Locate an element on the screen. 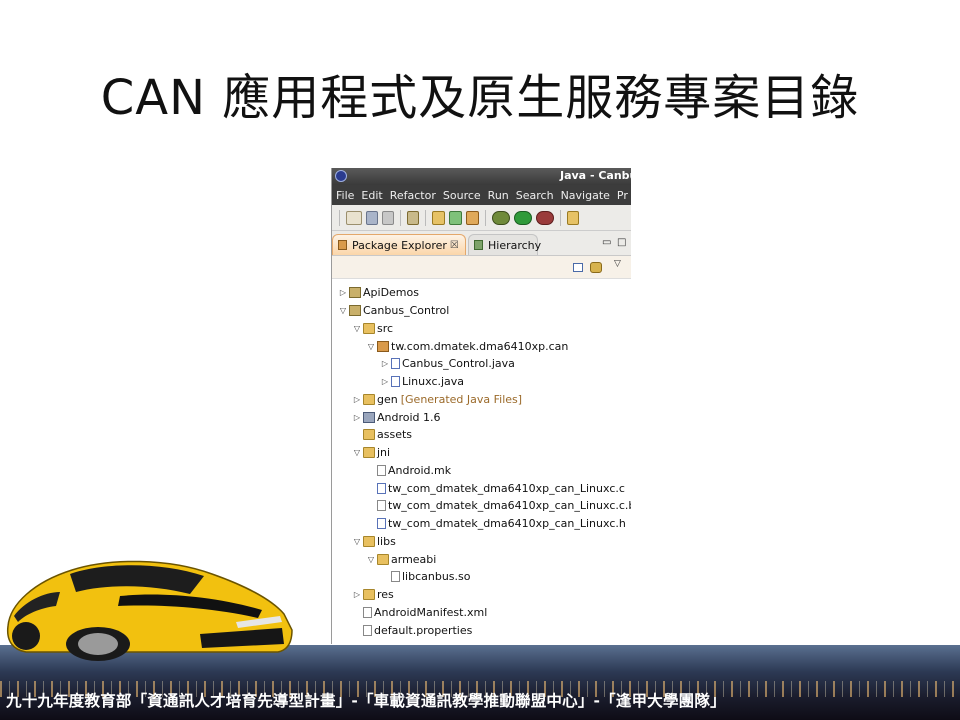 The image size is (960, 720). new-class-icon is located at coordinates (455, 217).